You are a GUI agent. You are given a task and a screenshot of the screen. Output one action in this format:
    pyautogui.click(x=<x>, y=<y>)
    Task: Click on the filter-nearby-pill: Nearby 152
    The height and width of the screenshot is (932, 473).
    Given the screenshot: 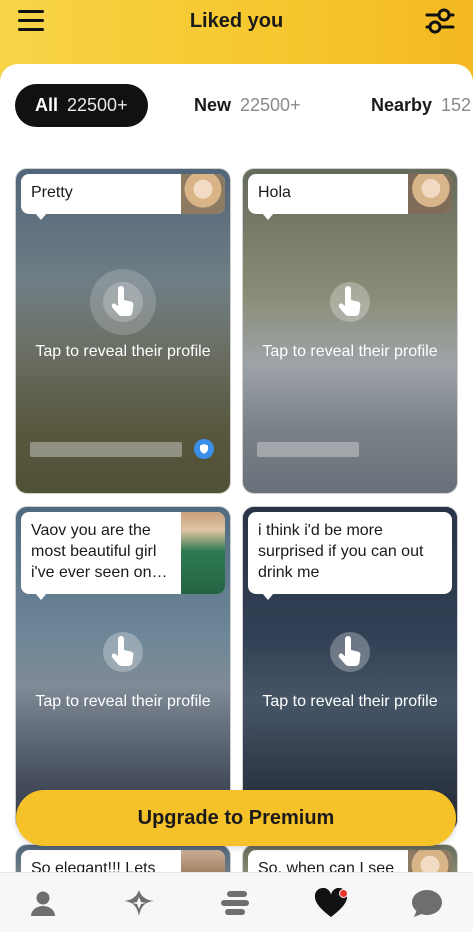 What is the action you would take?
    pyautogui.click(x=421, y=105)
    